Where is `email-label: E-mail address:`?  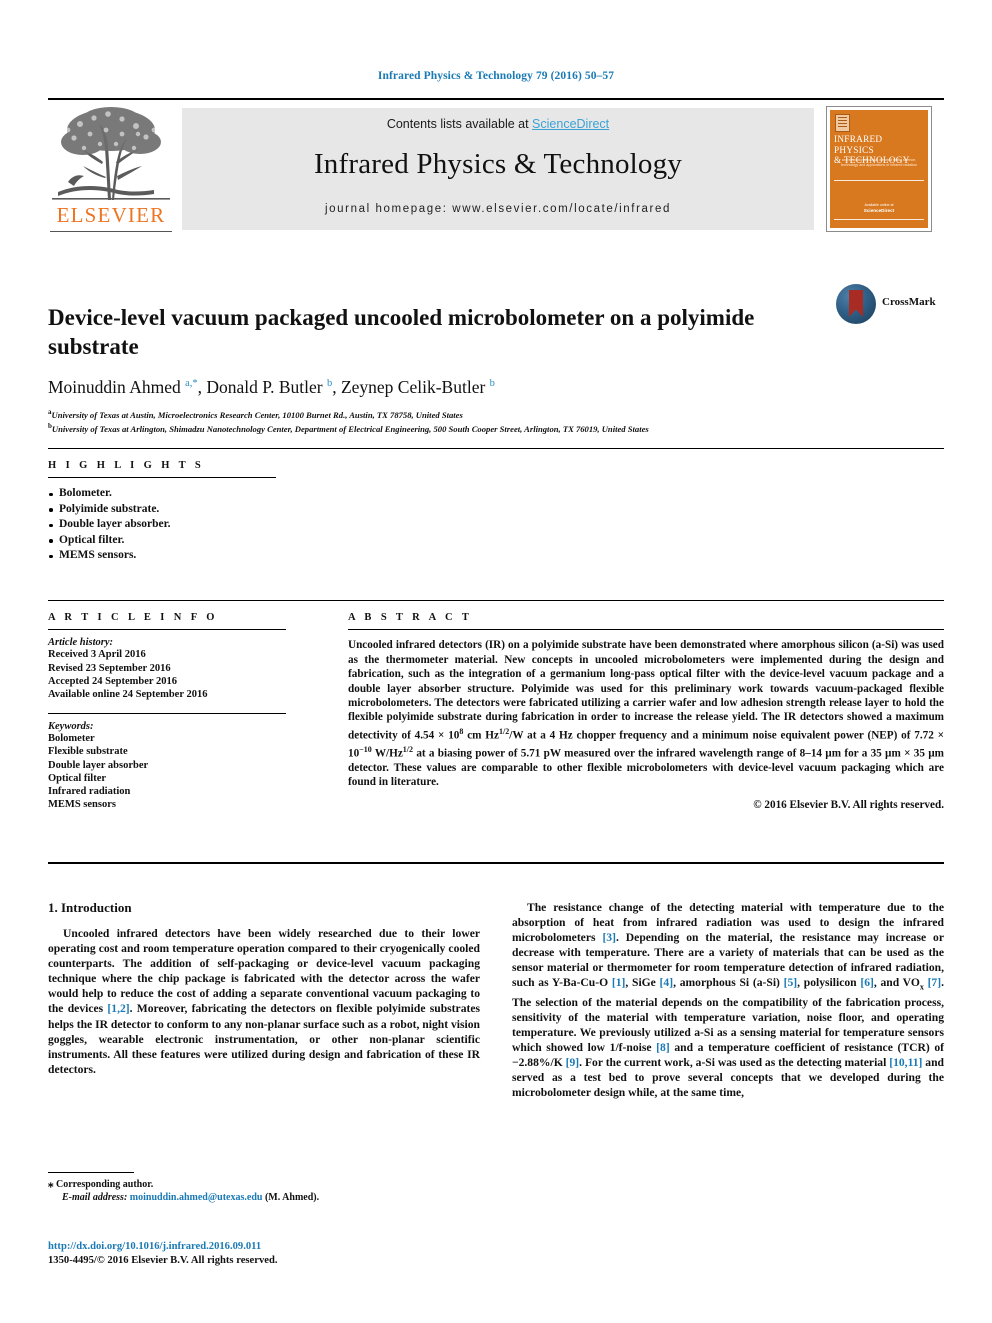
email-label: E-mail address: is located at coordinates (95, 1197).